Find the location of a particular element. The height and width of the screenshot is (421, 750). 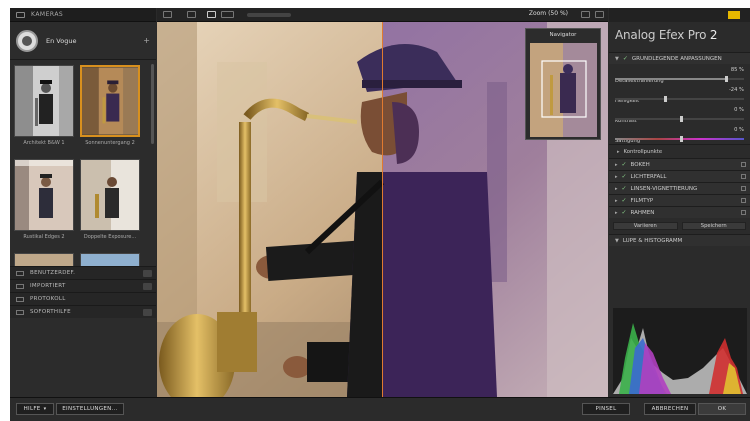

section-user-defined: BENUTZERDEF. is located at coordinates (83, 272).